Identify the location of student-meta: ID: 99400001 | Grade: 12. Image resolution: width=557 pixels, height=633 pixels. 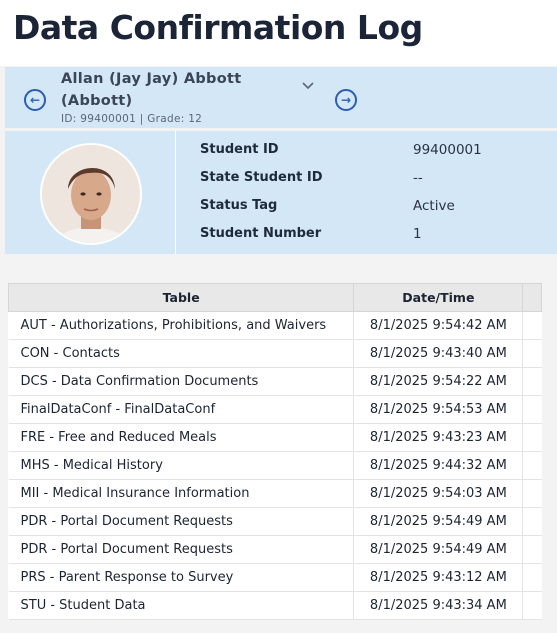
(132, 119).